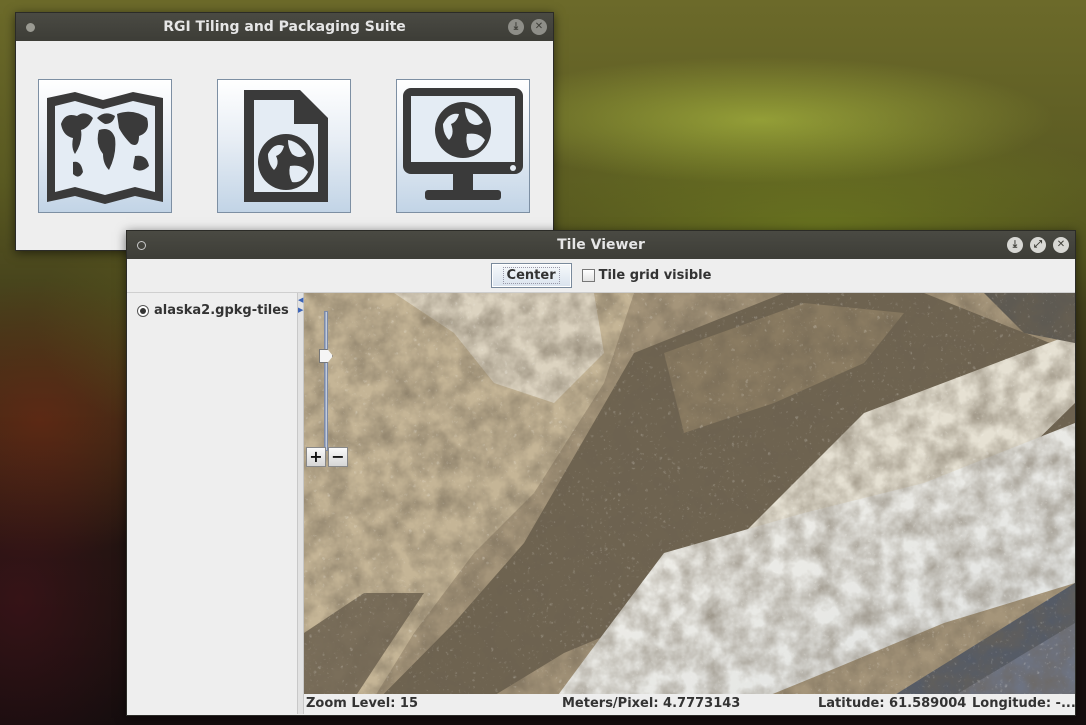 The width and height of the screenshot is (1086, 725). I want to click on viewer-window-title: Tile Viewer, so click(601, 245).